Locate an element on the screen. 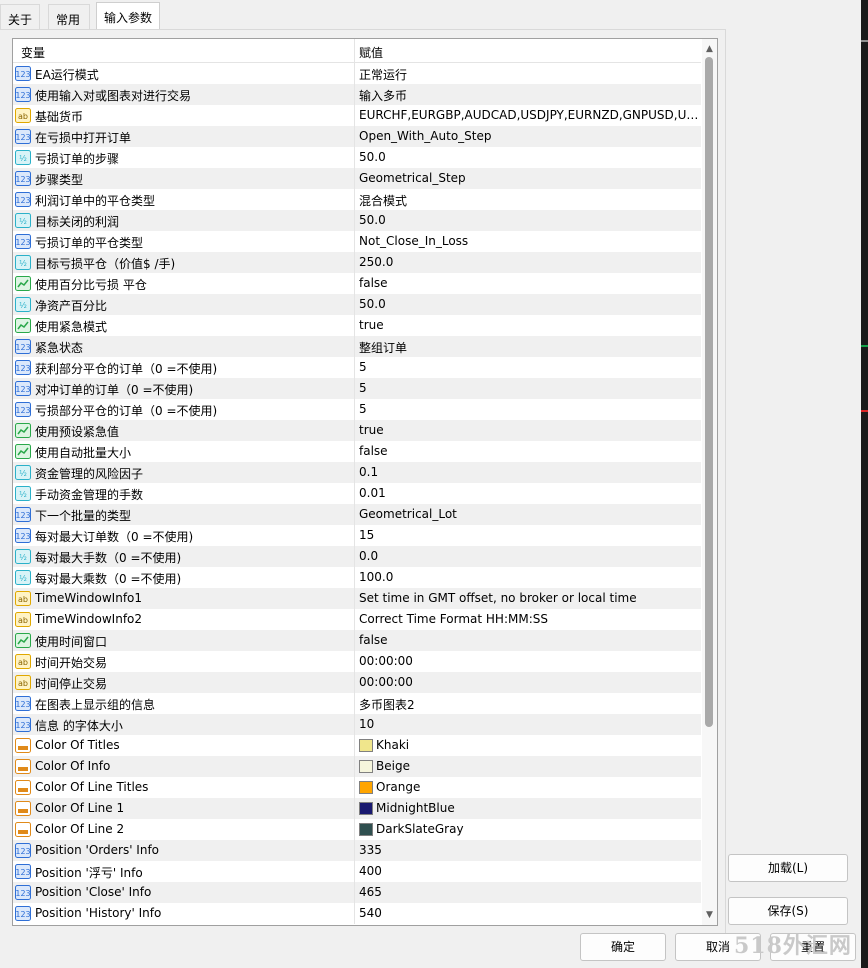 Image resolution: width=868 pixels, height=968 pixels. parameter-row: 123 亏损部分平仓的订单（0 =不使用) 5 is located at coordinates (357, 409).